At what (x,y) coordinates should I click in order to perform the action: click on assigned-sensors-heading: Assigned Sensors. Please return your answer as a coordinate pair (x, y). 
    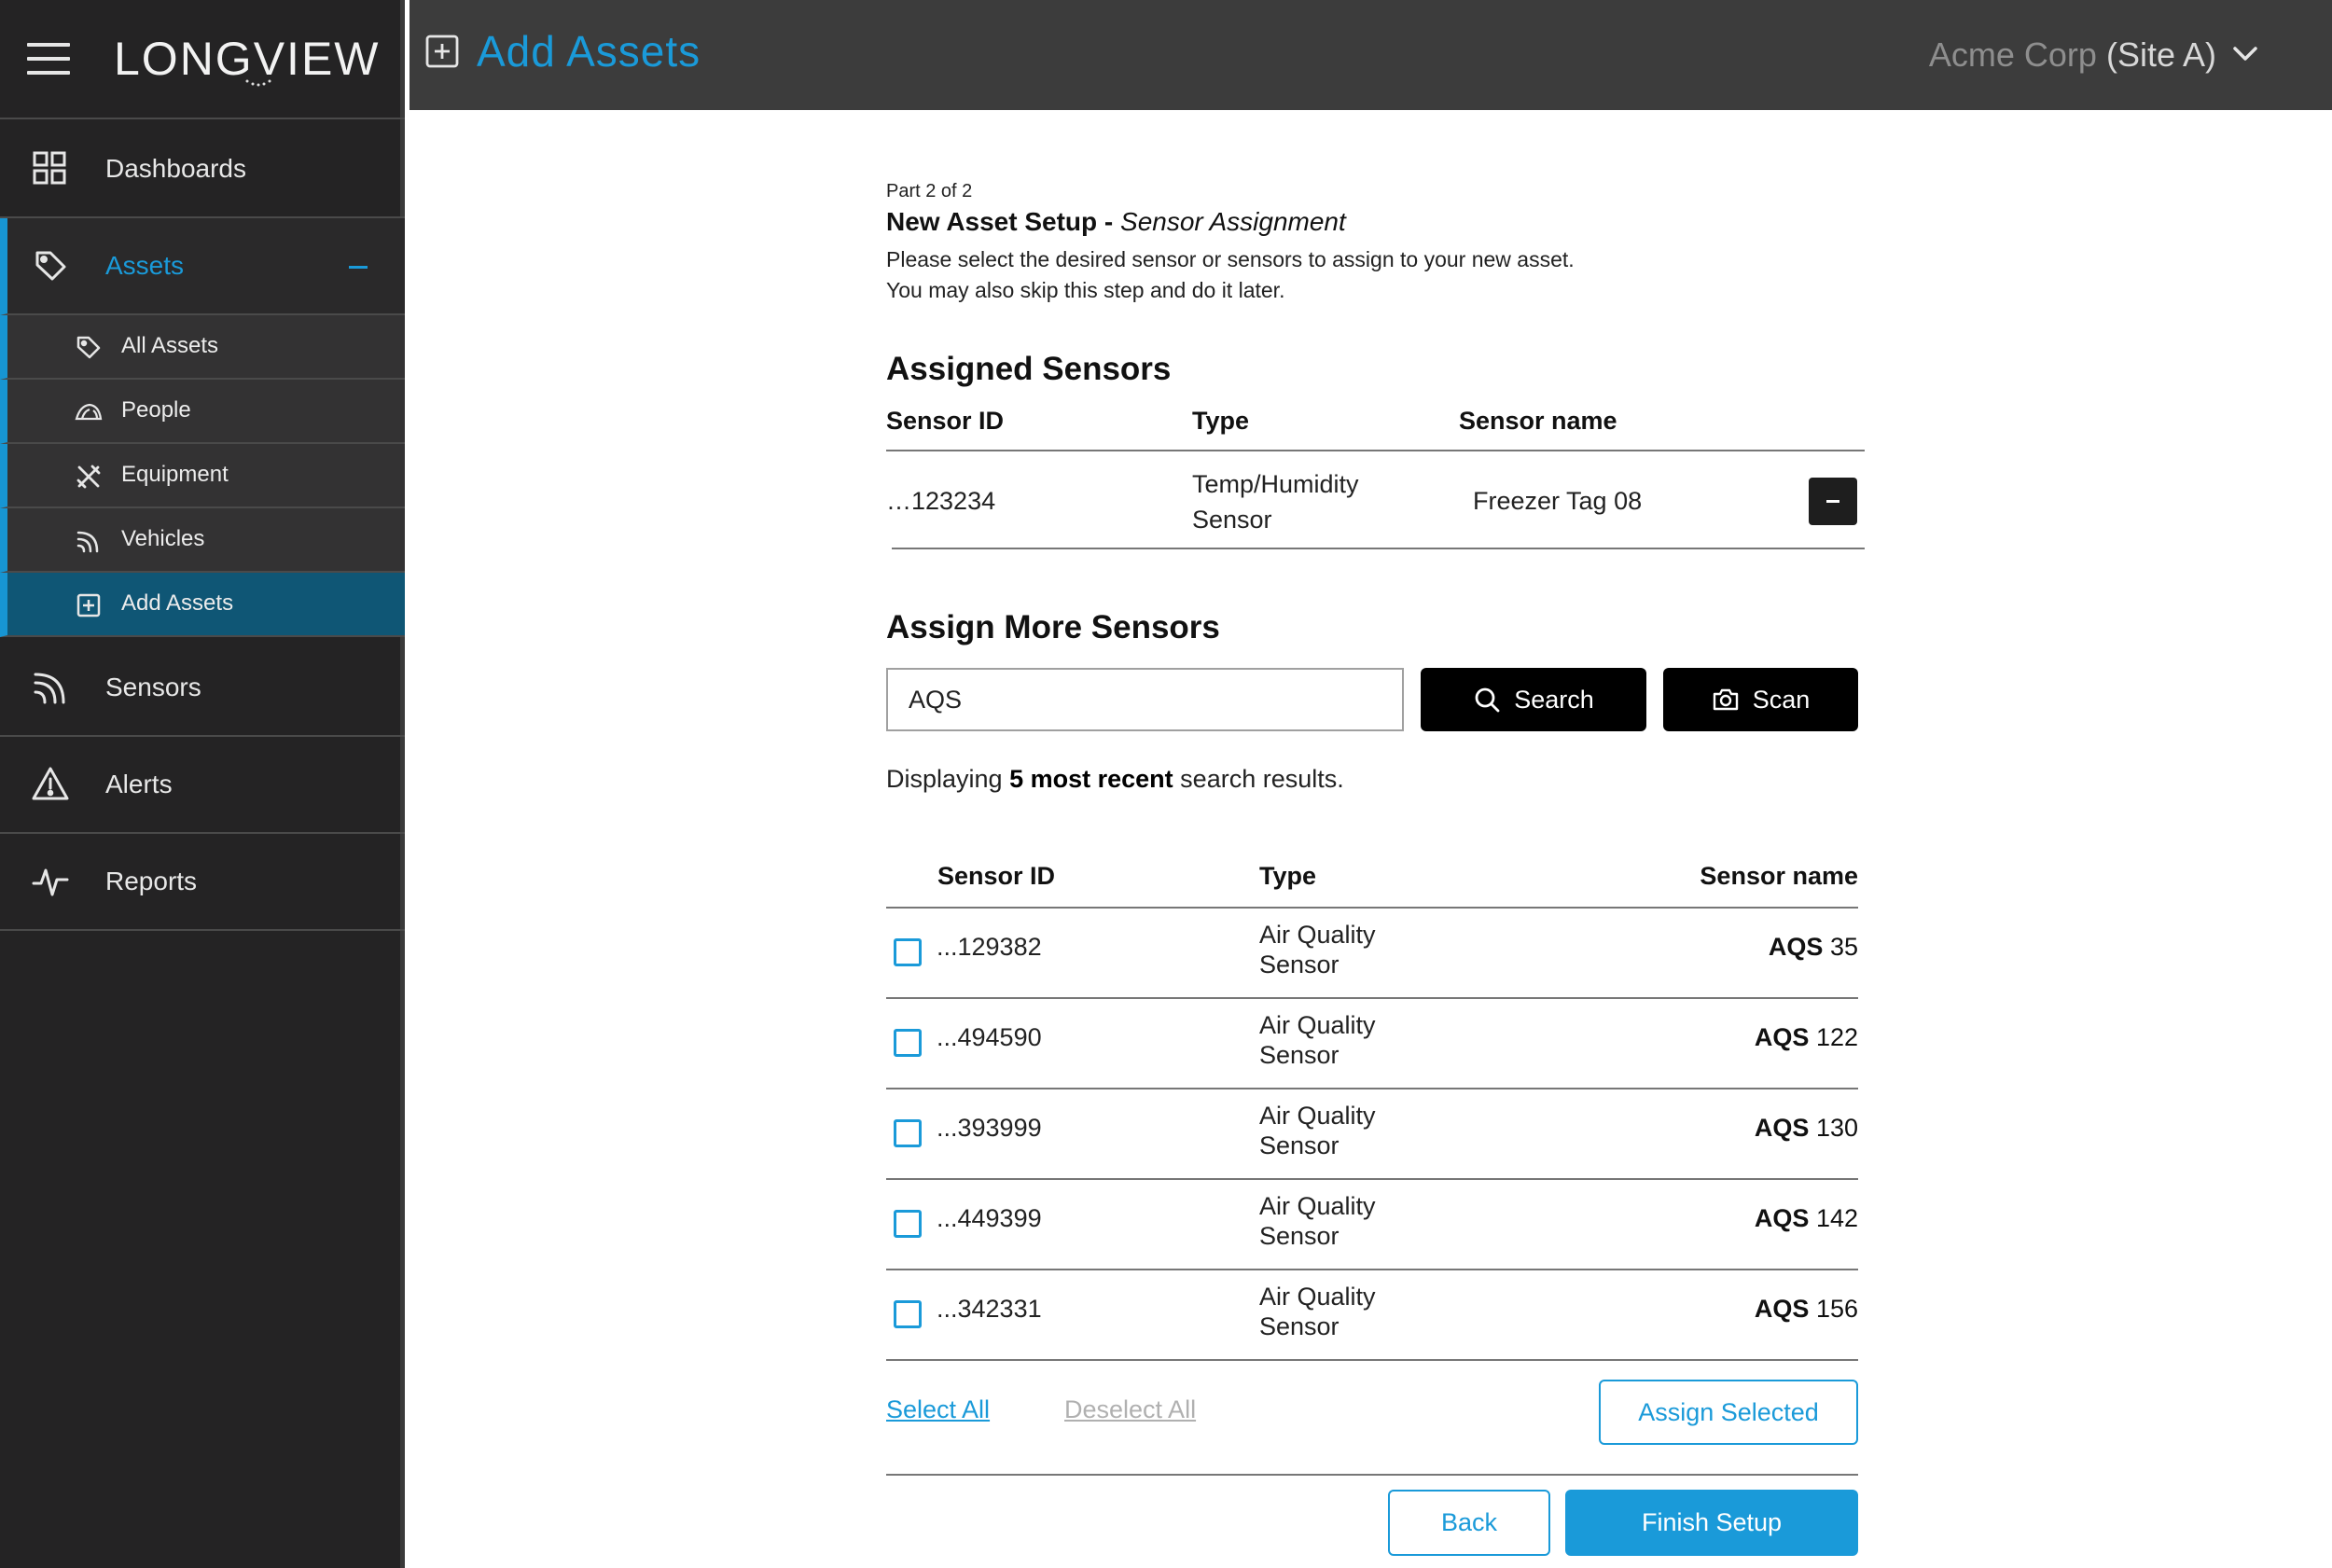
    Looking at the image, I should click on (1029, 369).